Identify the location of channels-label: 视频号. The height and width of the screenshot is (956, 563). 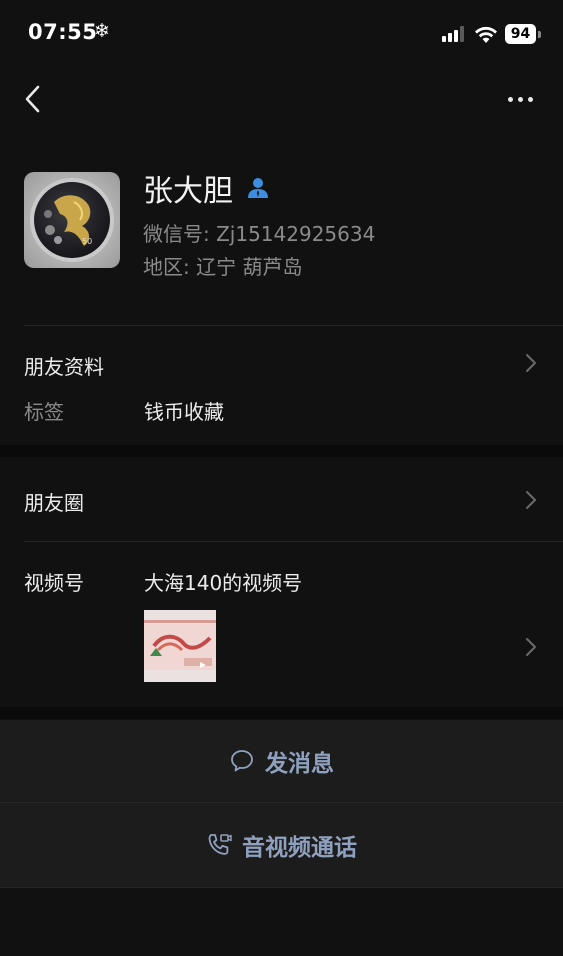
(54, 583).